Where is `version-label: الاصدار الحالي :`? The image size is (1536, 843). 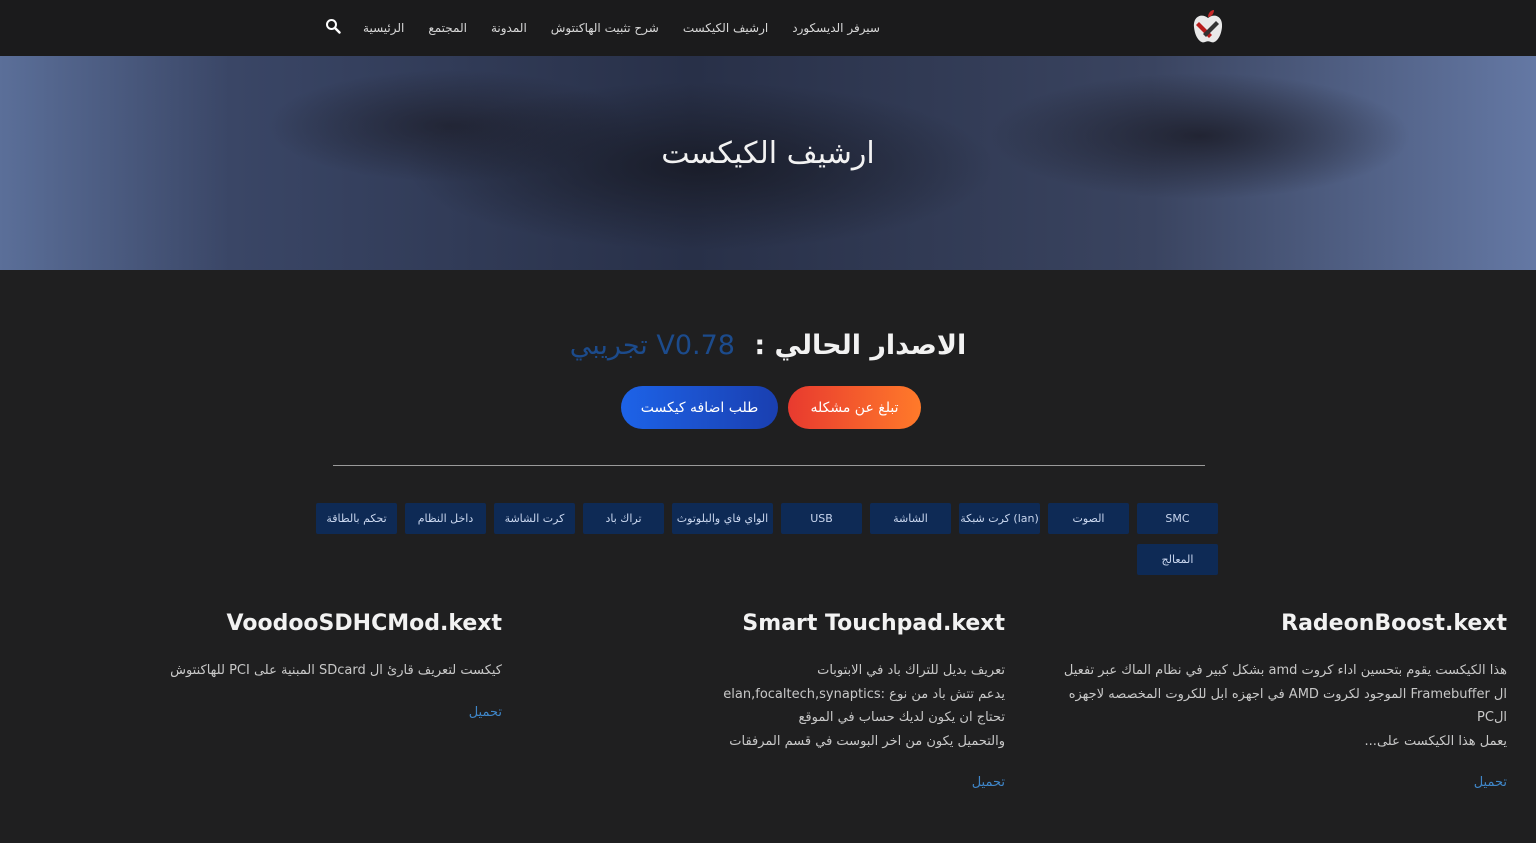 version-label: الاصدار الحالي : is located at coordinates (860, 345).